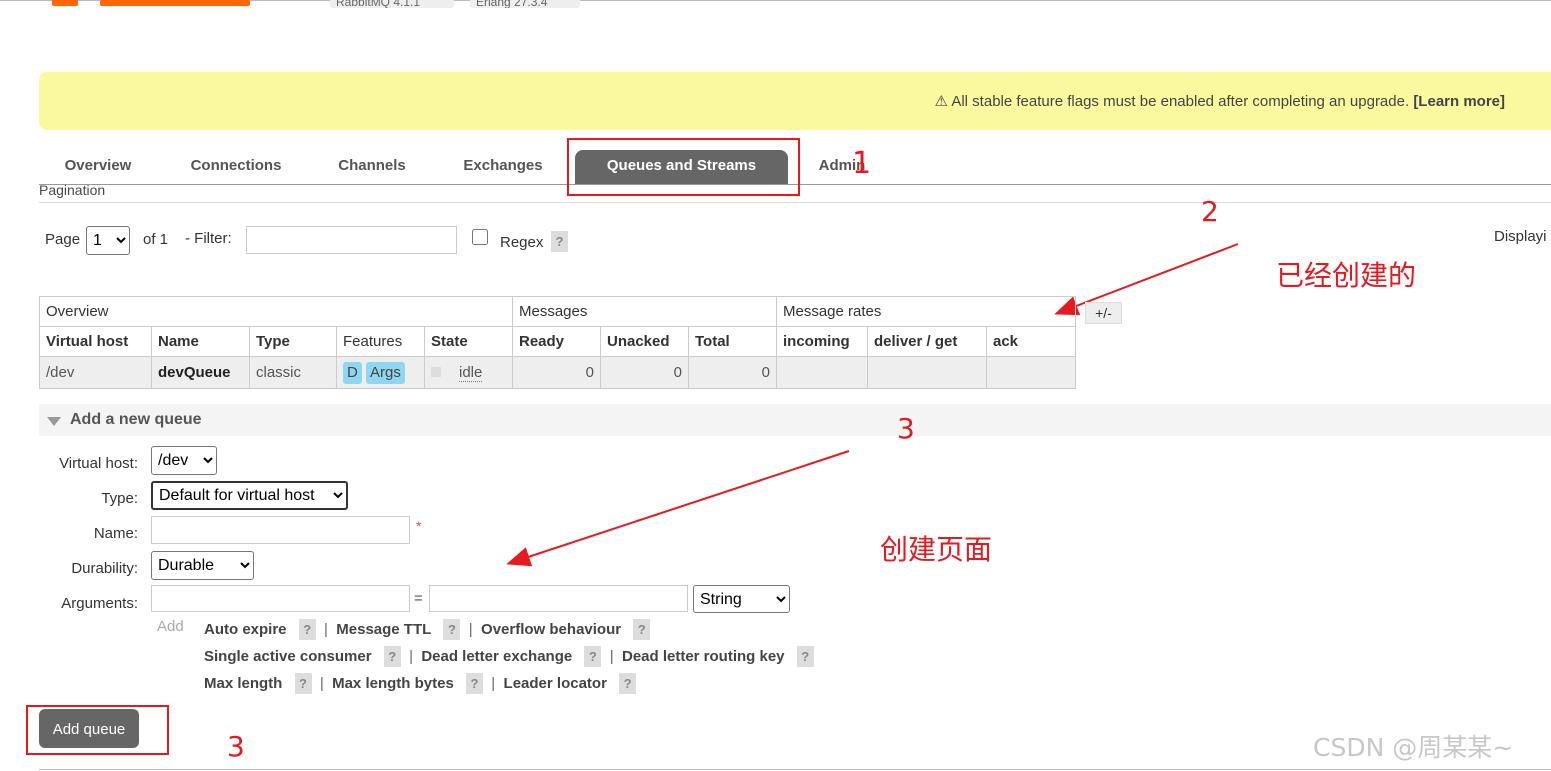  What do you see at coordinates (136, 420) in the screenshot?
I see `add-queue-title: Add a new queue` at bounding box center [136, 420].